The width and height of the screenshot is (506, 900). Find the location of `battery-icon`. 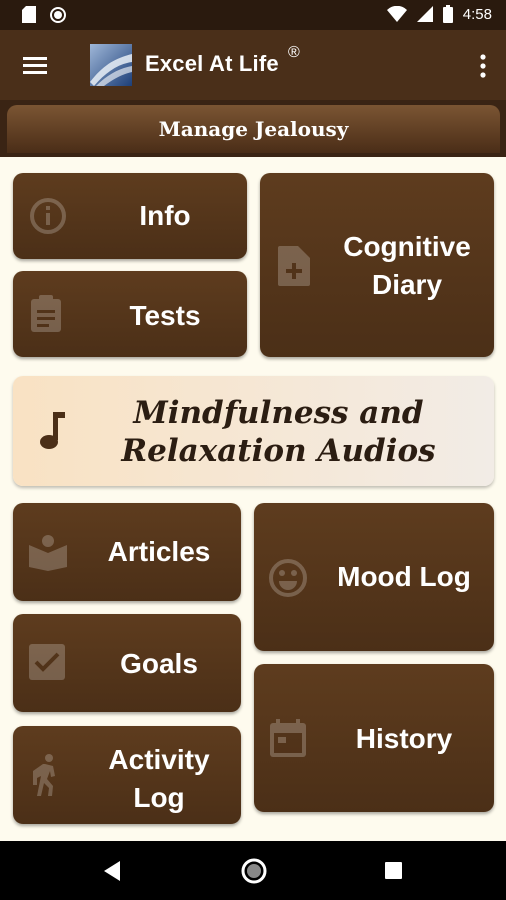

battery-icon is located at coordinates (447, 14).